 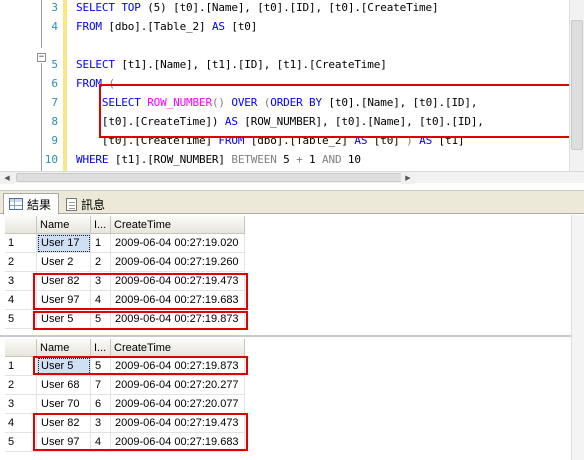 I want to click on tab-results: 結果, so click(x=31, y=204).